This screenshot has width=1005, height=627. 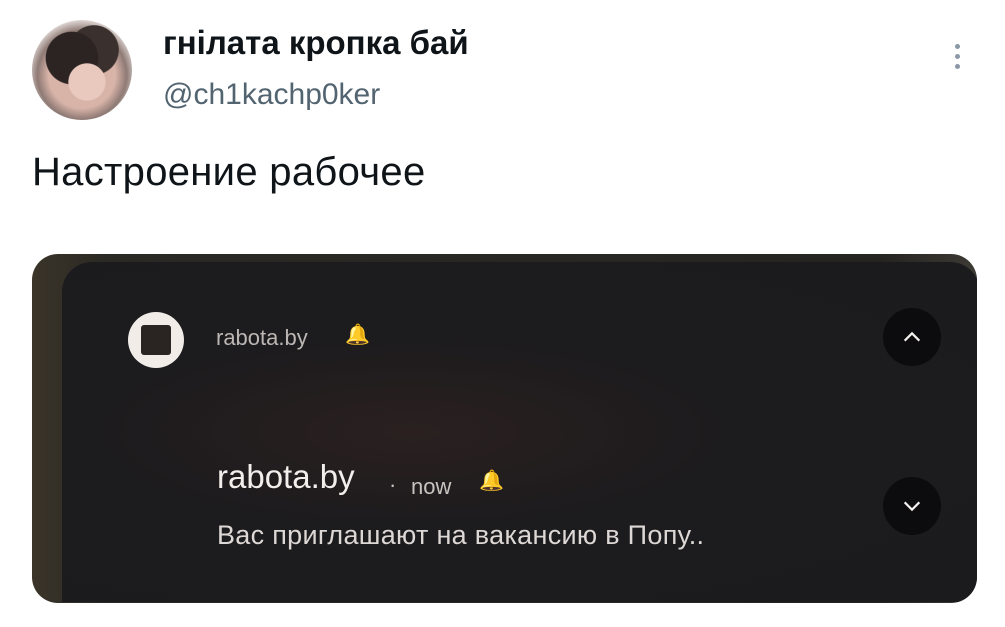 What do you see at coordinates (286, 476) in the screenshot?
I see `notification-title: rabota.by` at bounding box center [286, 476].